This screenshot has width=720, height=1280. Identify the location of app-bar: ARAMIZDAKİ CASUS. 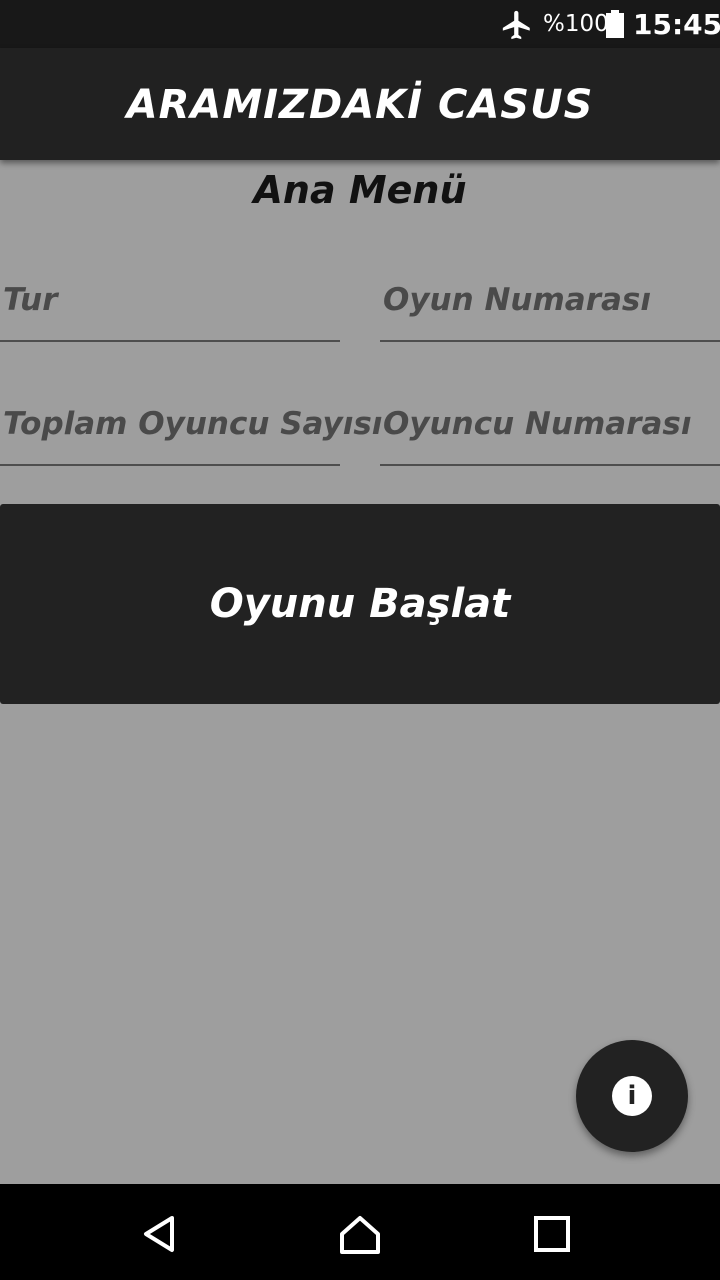
(360, 104).